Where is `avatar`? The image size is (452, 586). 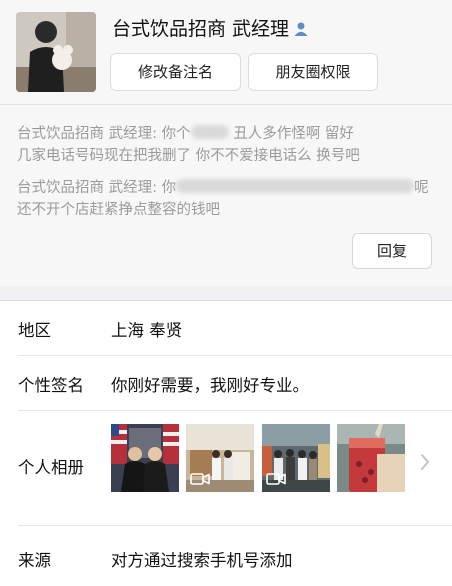 avatar is located at coordinates (56, 52).